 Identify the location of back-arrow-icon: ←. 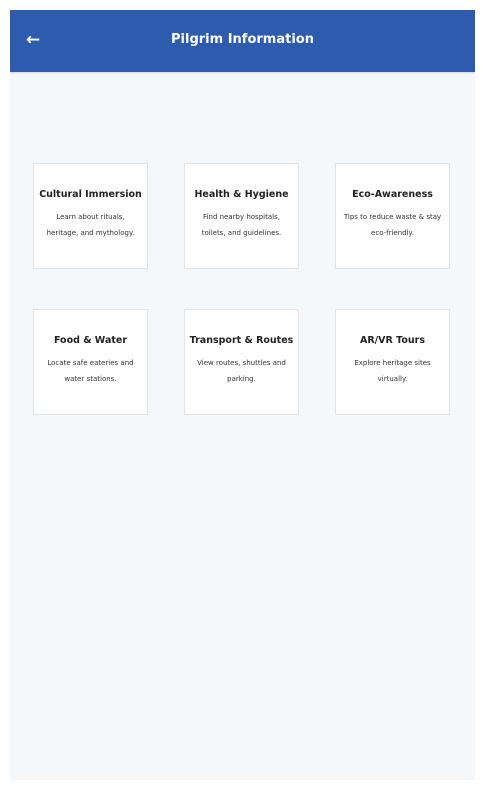
(33, 40).